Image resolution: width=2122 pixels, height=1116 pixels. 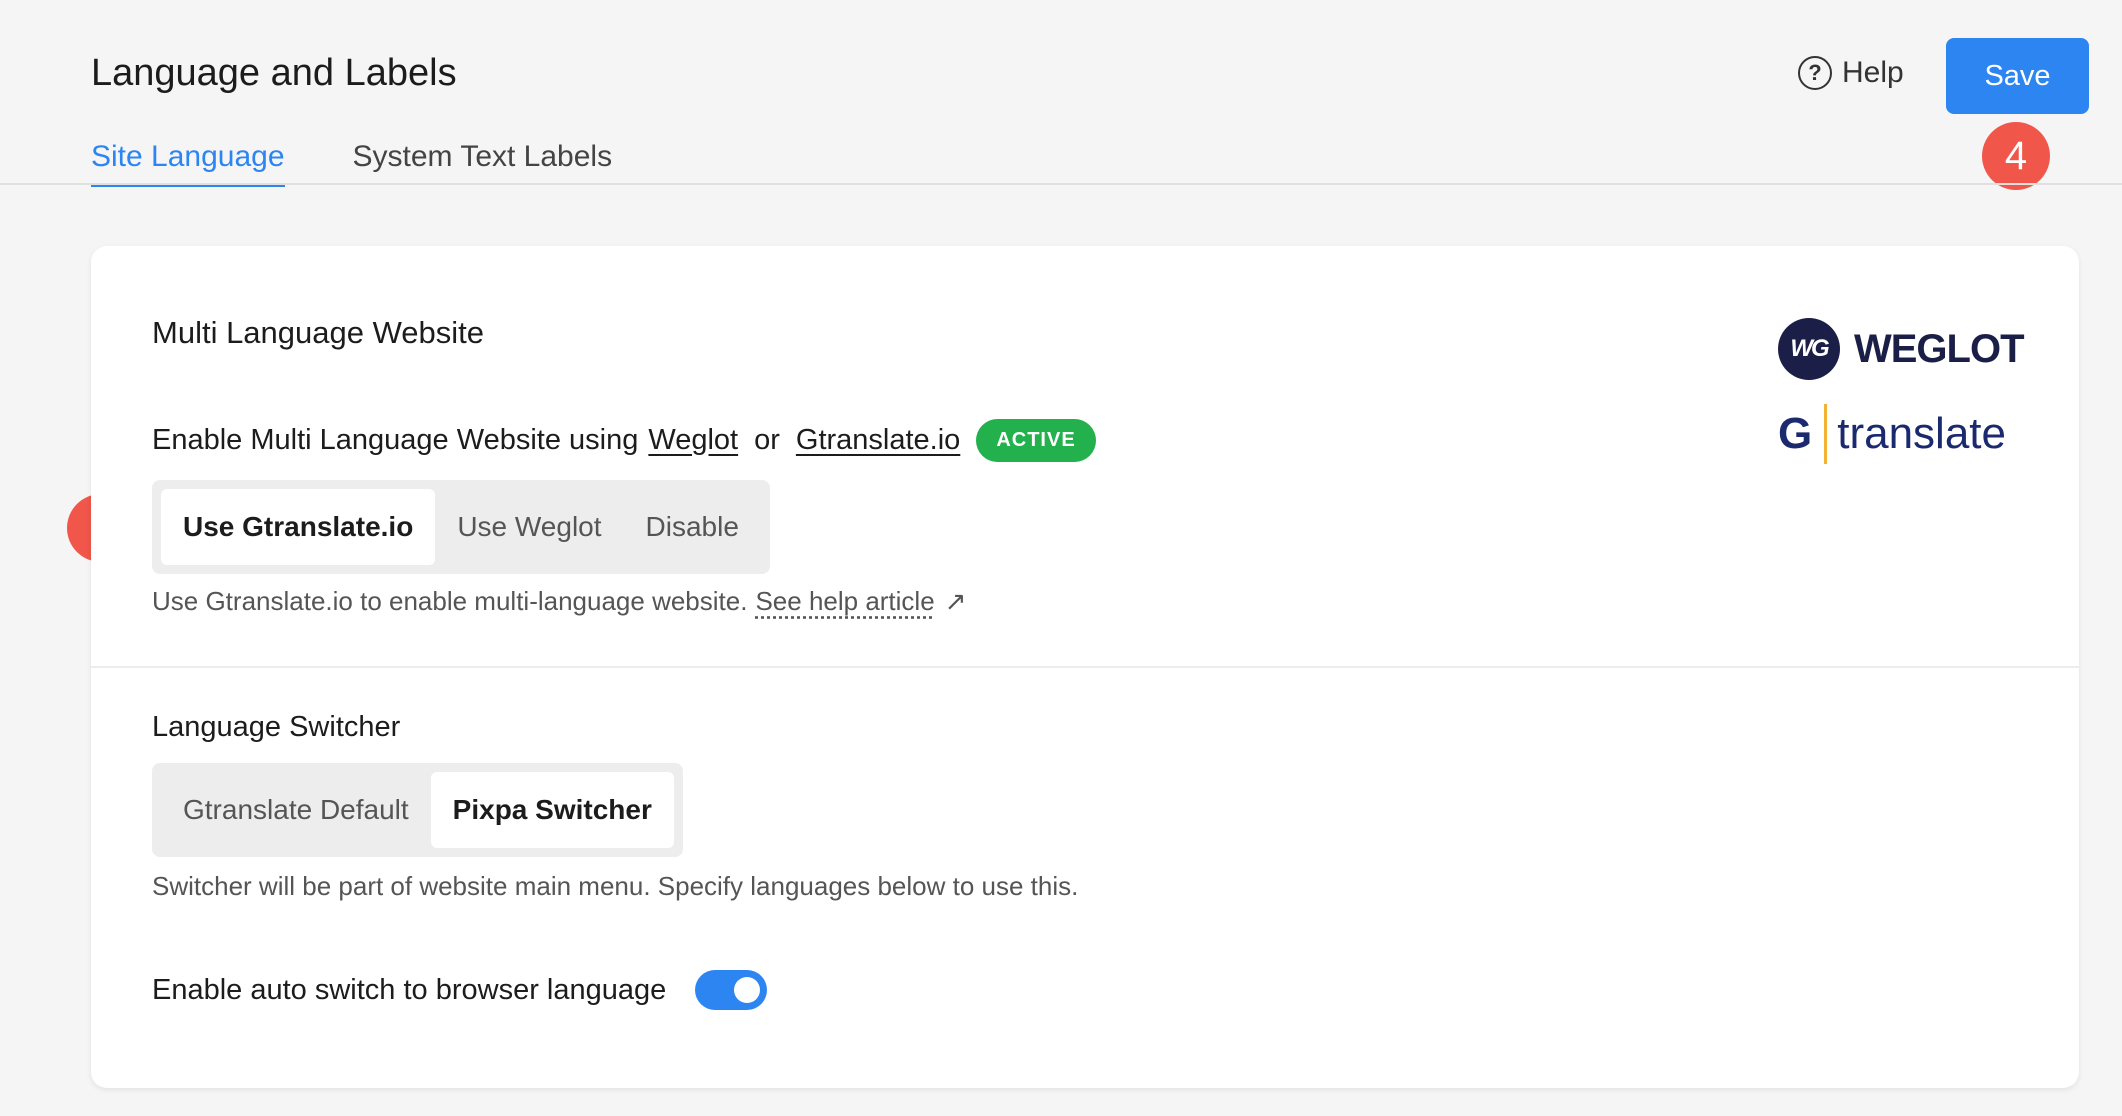 I want to click on auto-switch-label: Enable auto switch to browser language, so click(x=409, y=989).